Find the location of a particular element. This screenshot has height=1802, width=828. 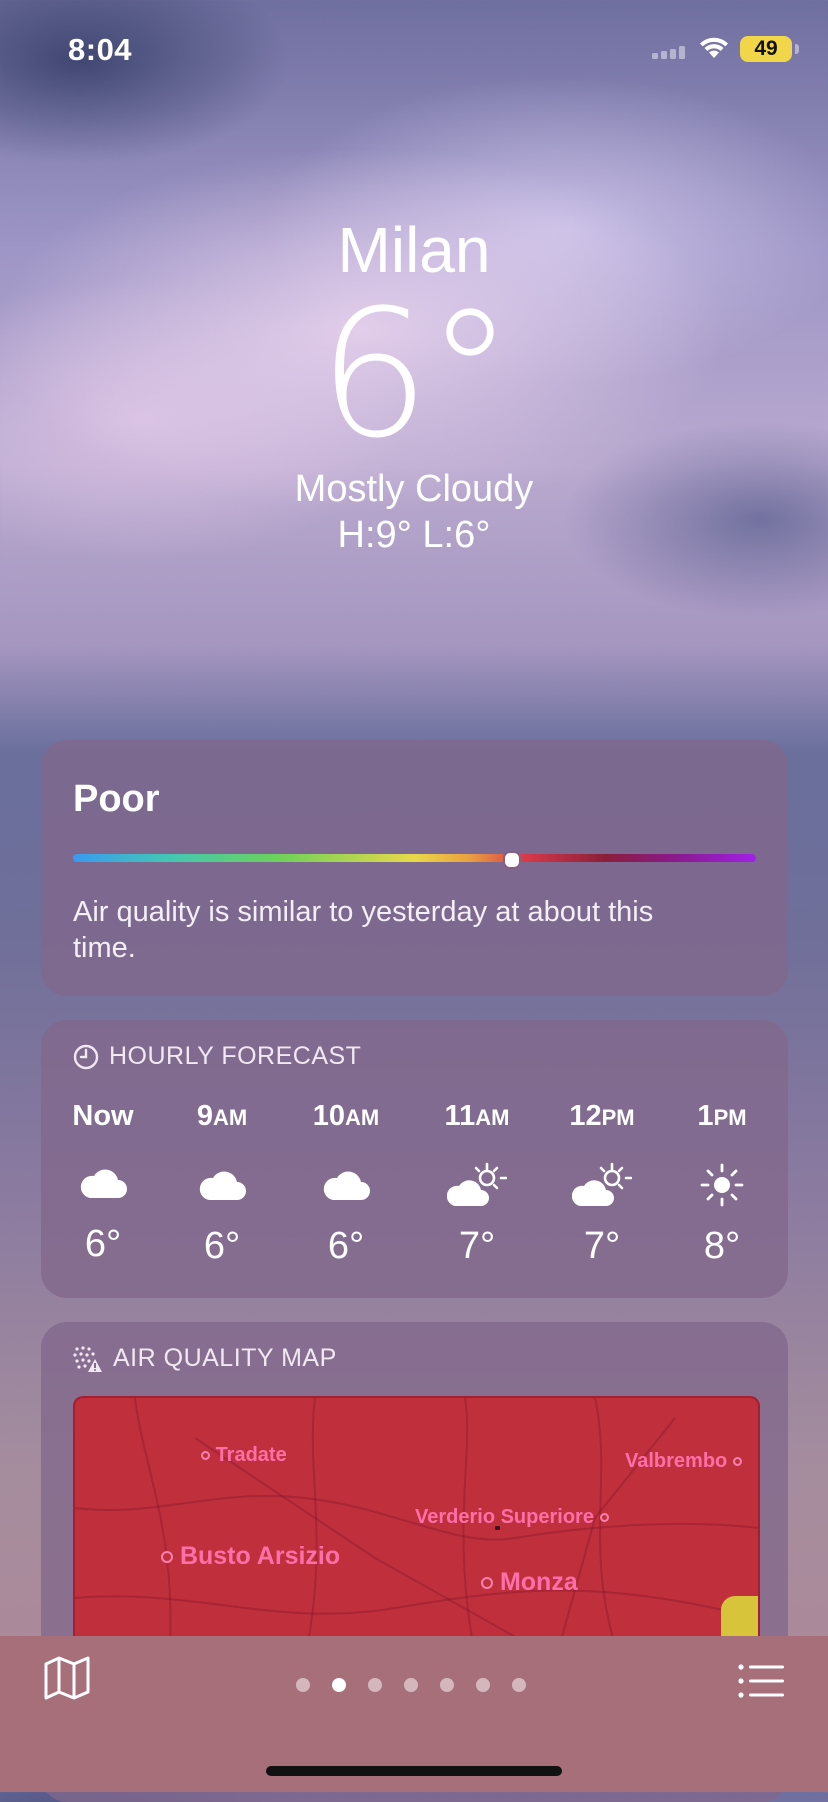

battery-indicator: 49 is located at coordinates (766, 49).